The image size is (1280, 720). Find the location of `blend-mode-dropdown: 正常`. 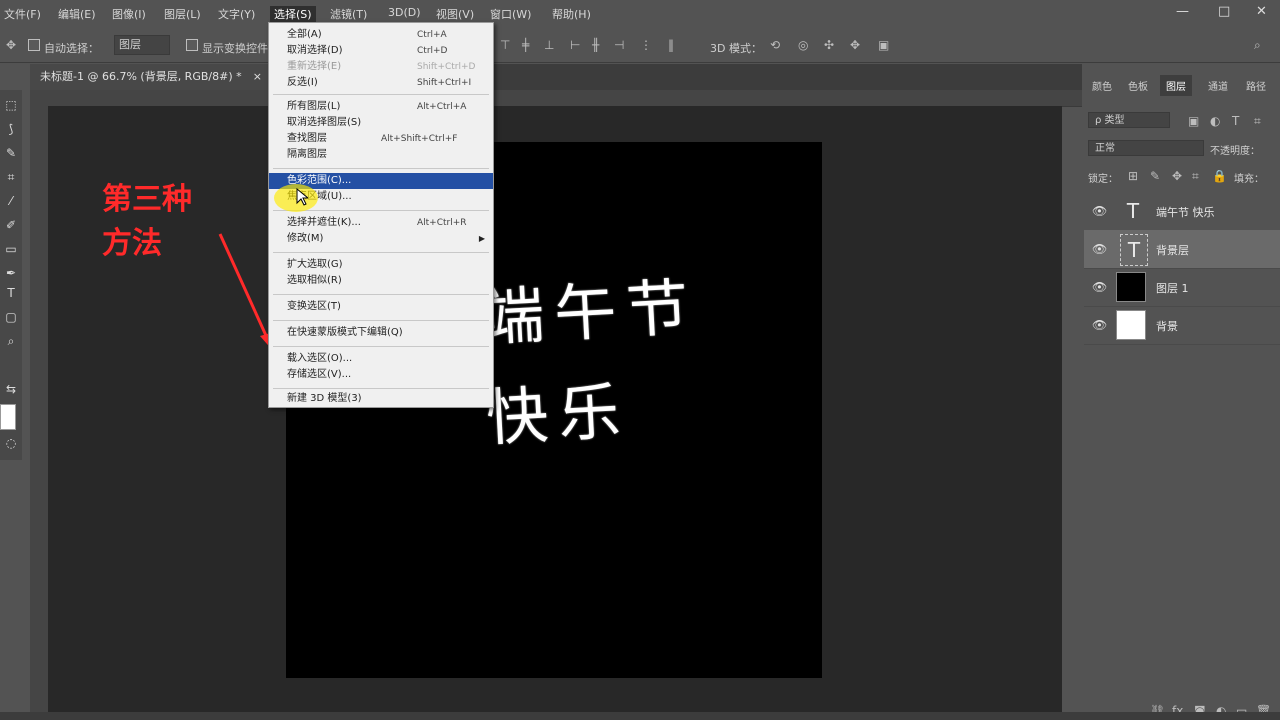

blend-mode-dropdown: 正常 is located at coordinates (1146, 148).